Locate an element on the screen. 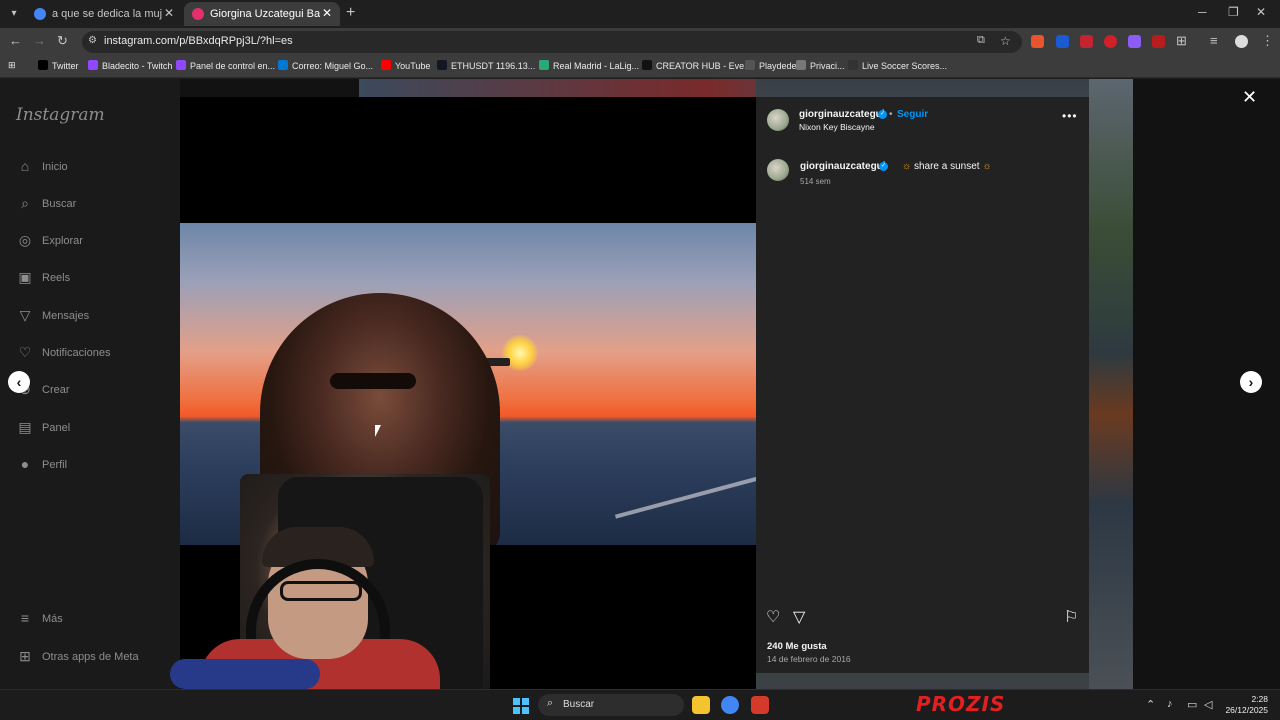 The height and width of the screenshot is (720, 1280). restore-icon: ❐ is located at coordinates (1233, 12).